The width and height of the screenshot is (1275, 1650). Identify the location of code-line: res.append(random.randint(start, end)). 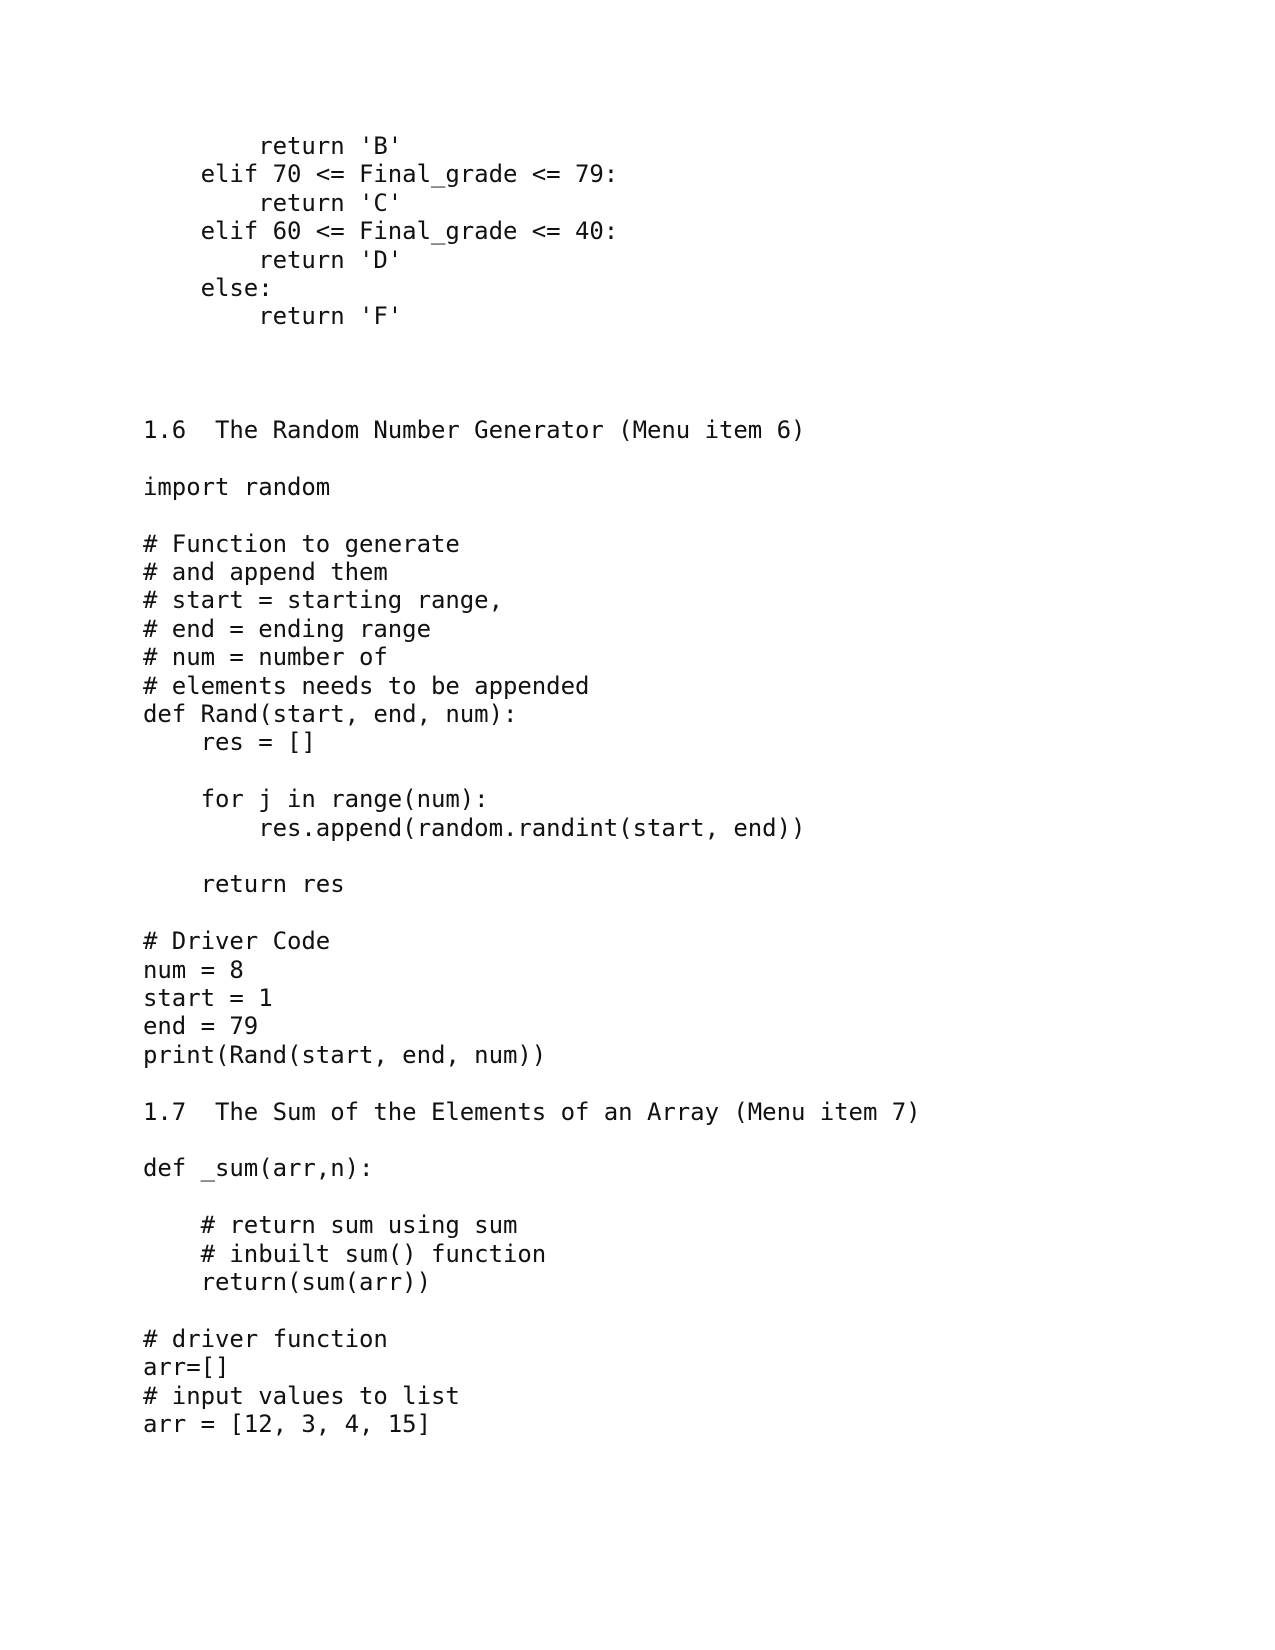
(532, 827).